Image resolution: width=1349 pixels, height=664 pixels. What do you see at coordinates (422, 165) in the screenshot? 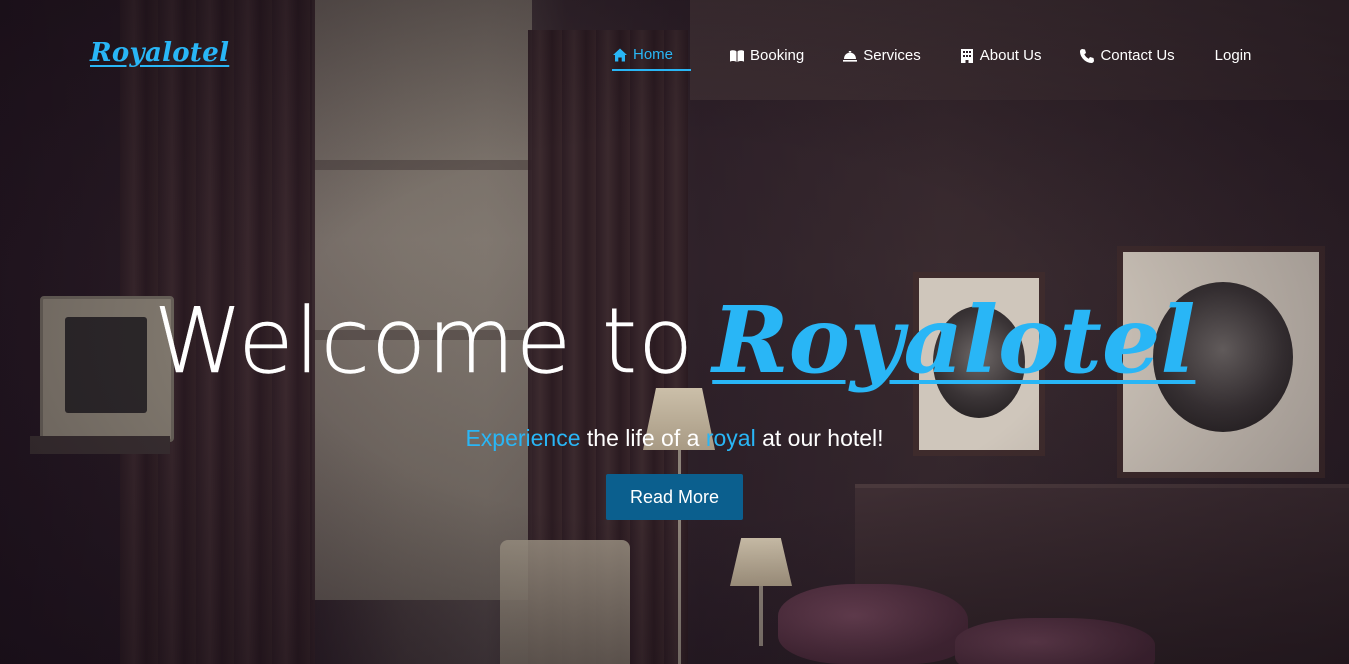
I see `window-frame` at bounding box center [422, 165].